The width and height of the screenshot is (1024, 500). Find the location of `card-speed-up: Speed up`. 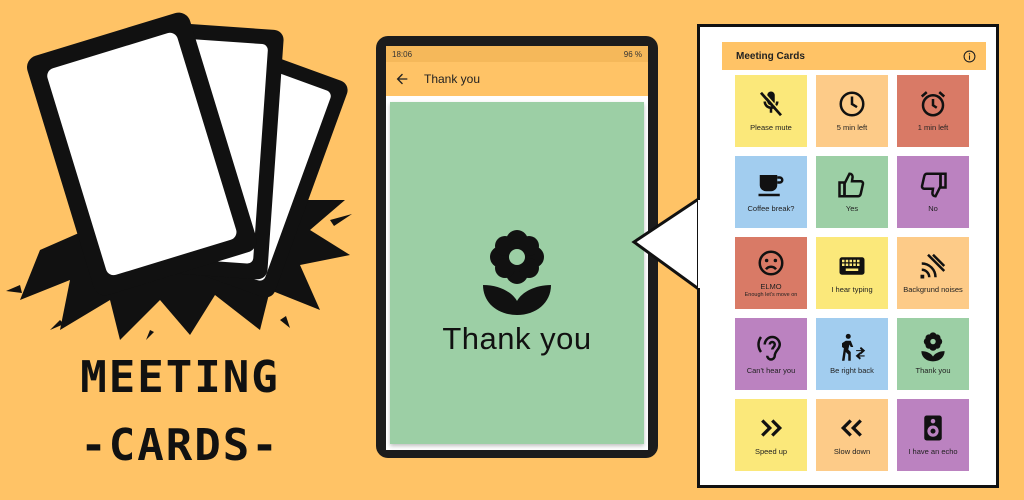

card-speed-up: Speed up is located at coordinates (771, 435).